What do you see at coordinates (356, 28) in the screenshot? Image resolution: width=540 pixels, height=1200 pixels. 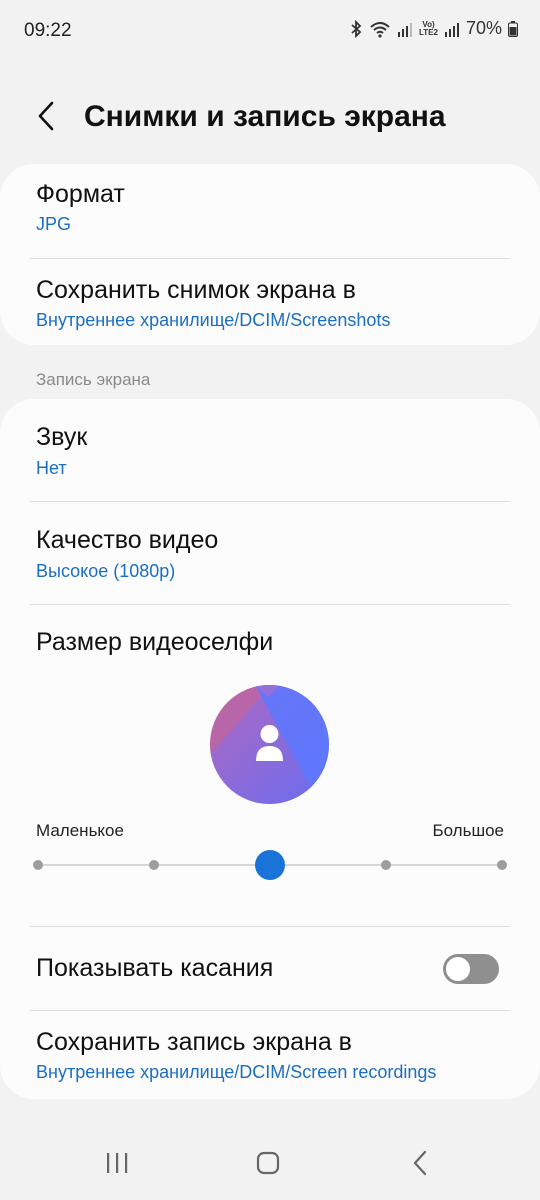 I see `bluetooth-icon` at bounding box center [356, 28].